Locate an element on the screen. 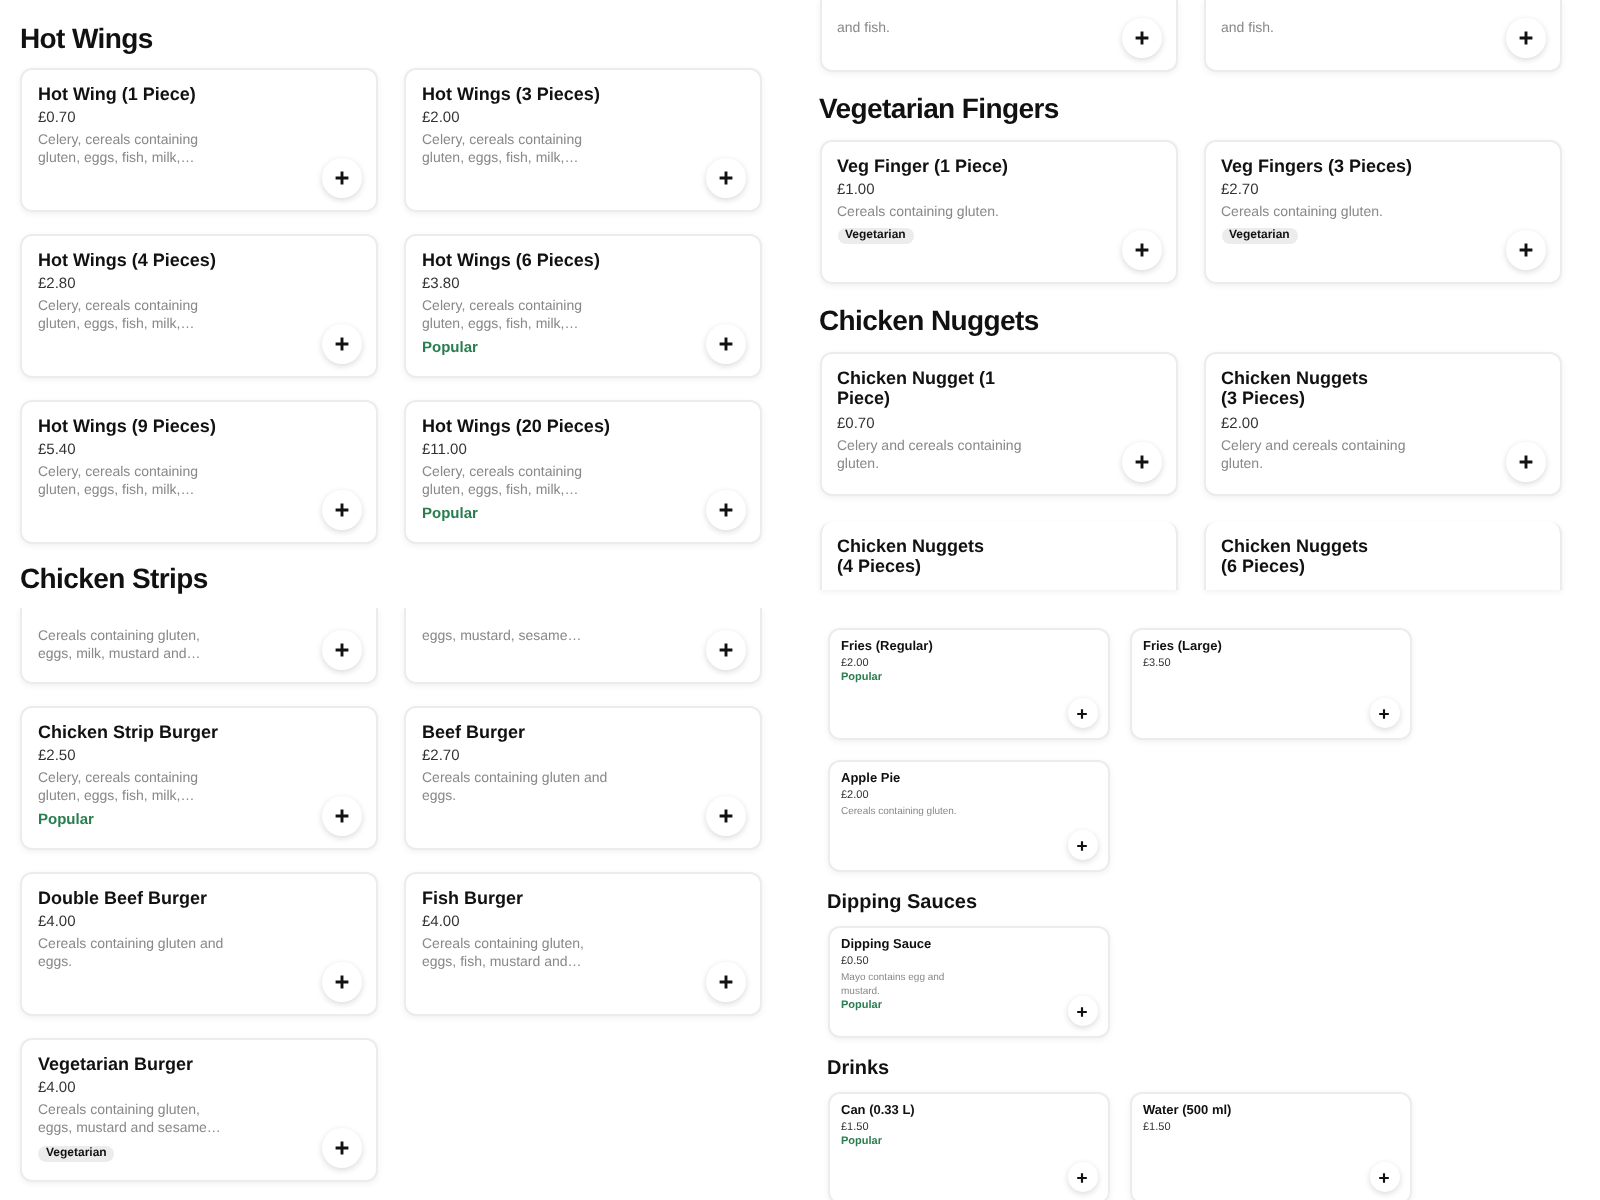 Image resolution: width=1600 pixels, height=1200 pixels. item-title: Hot Wings (4 Pieces) is located at coordinates (127, 260).